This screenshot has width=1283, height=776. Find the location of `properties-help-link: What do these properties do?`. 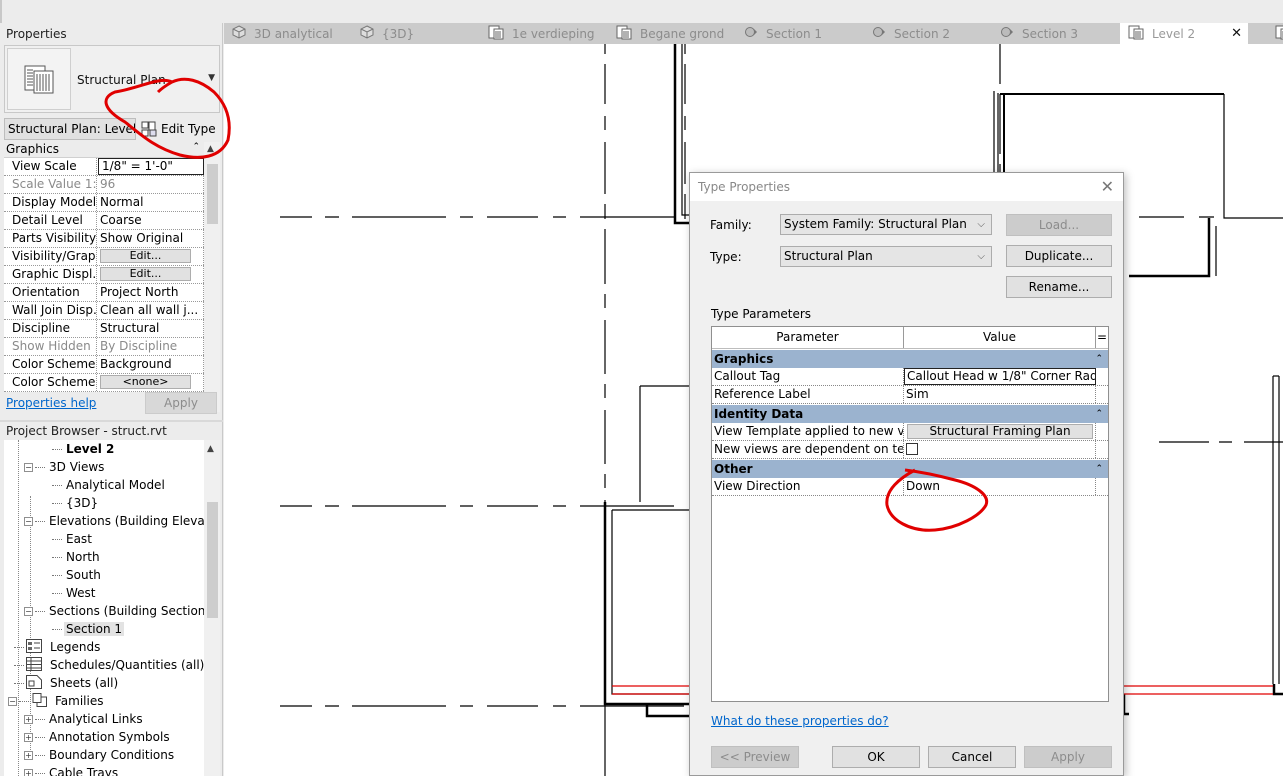

properties-help-link: What do these properties do? is located at coordinates (800, 721).